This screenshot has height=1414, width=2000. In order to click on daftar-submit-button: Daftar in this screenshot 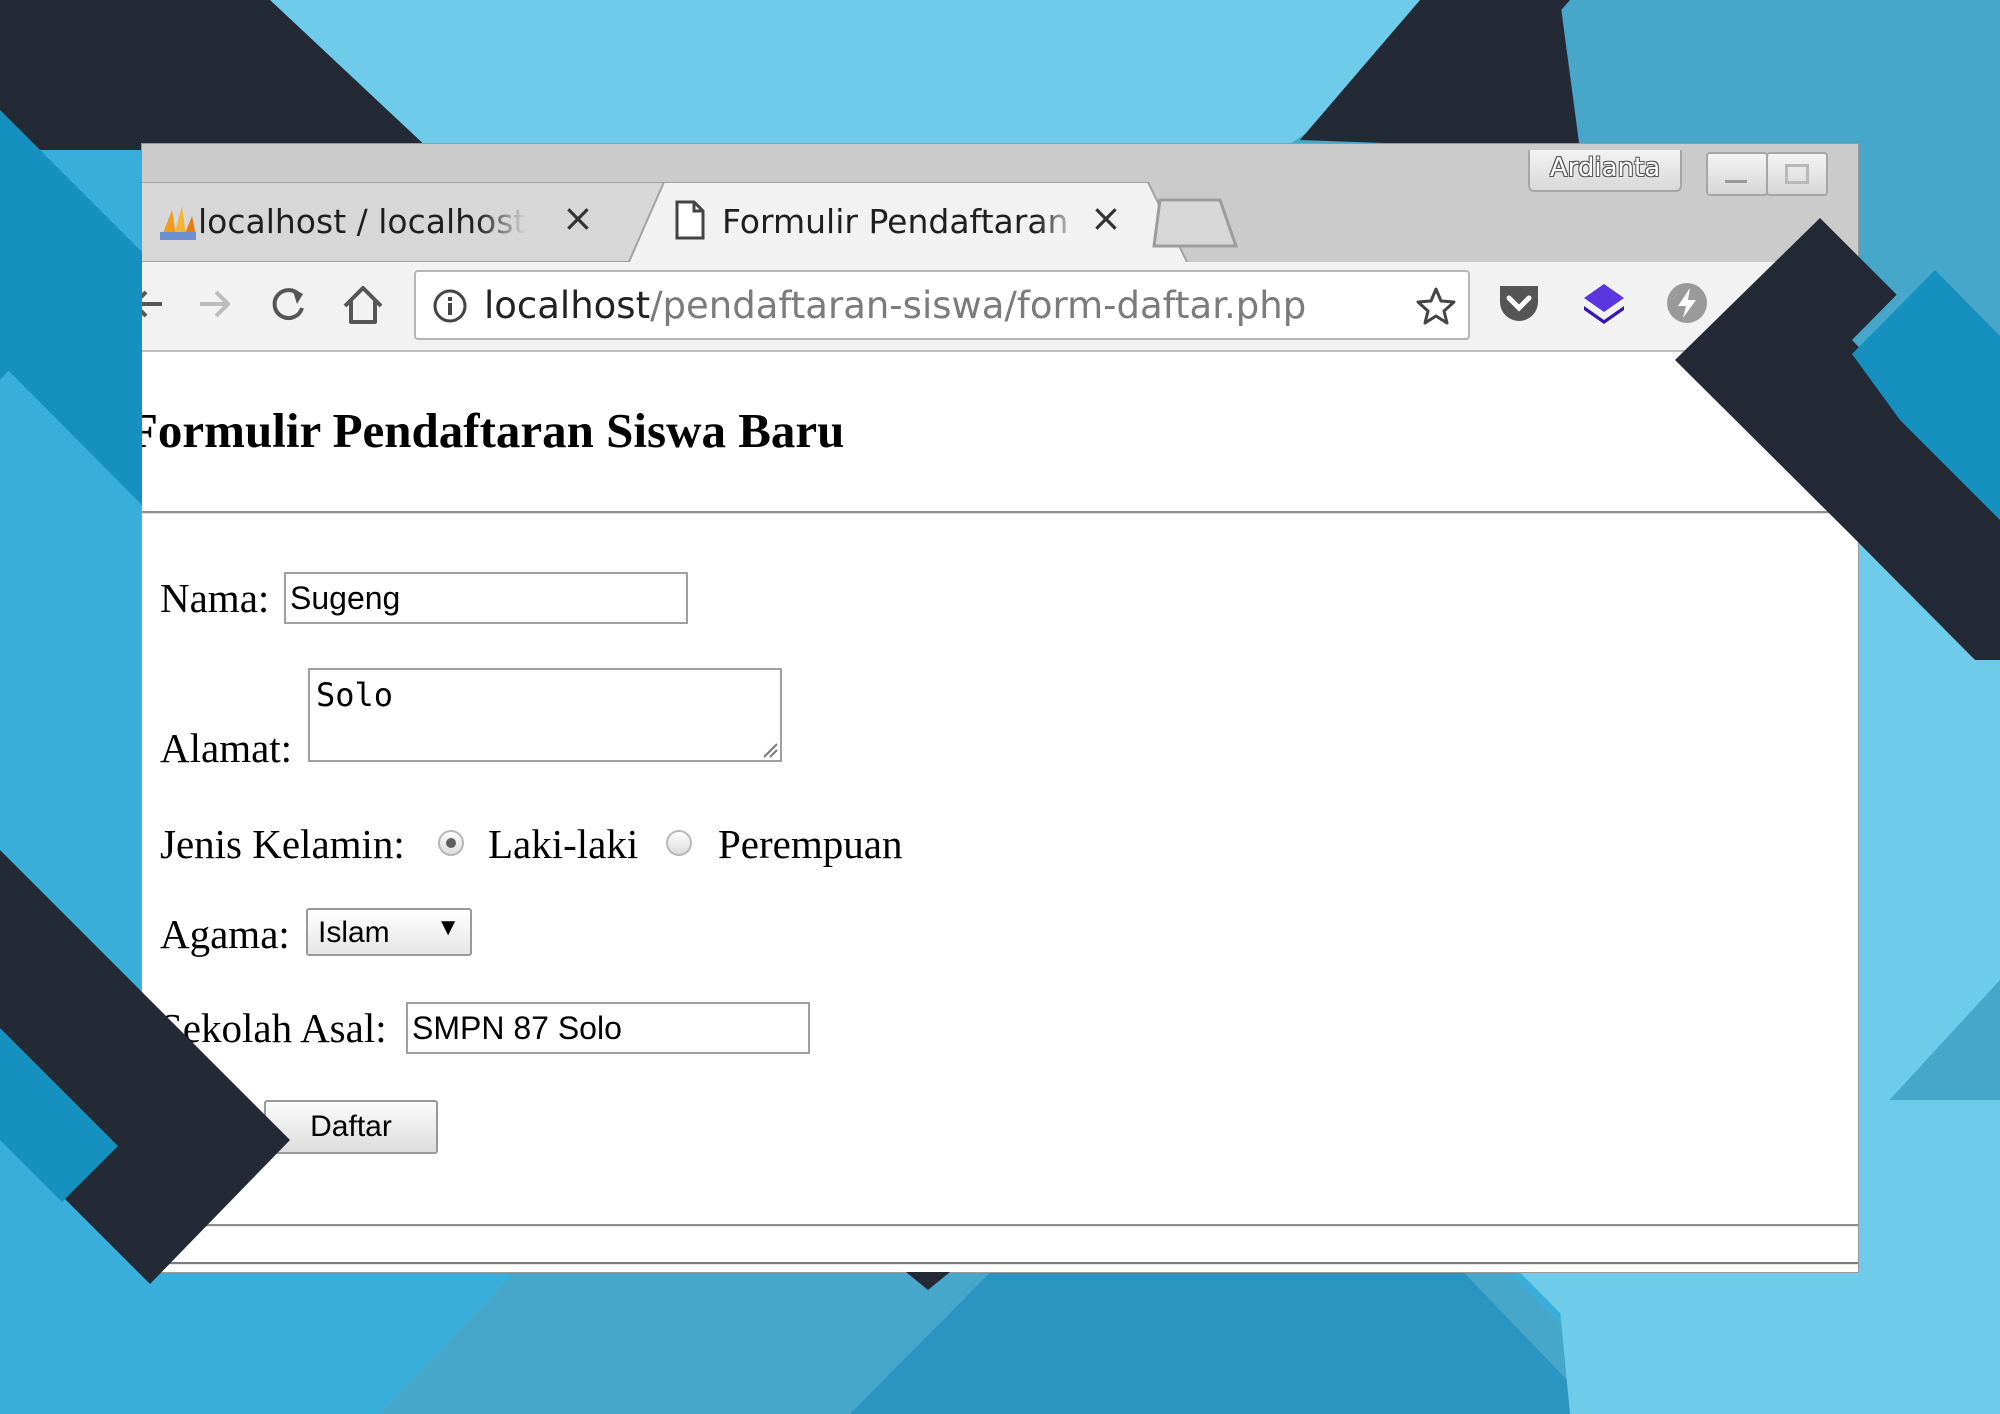, I will do `click(351, 1127)`.